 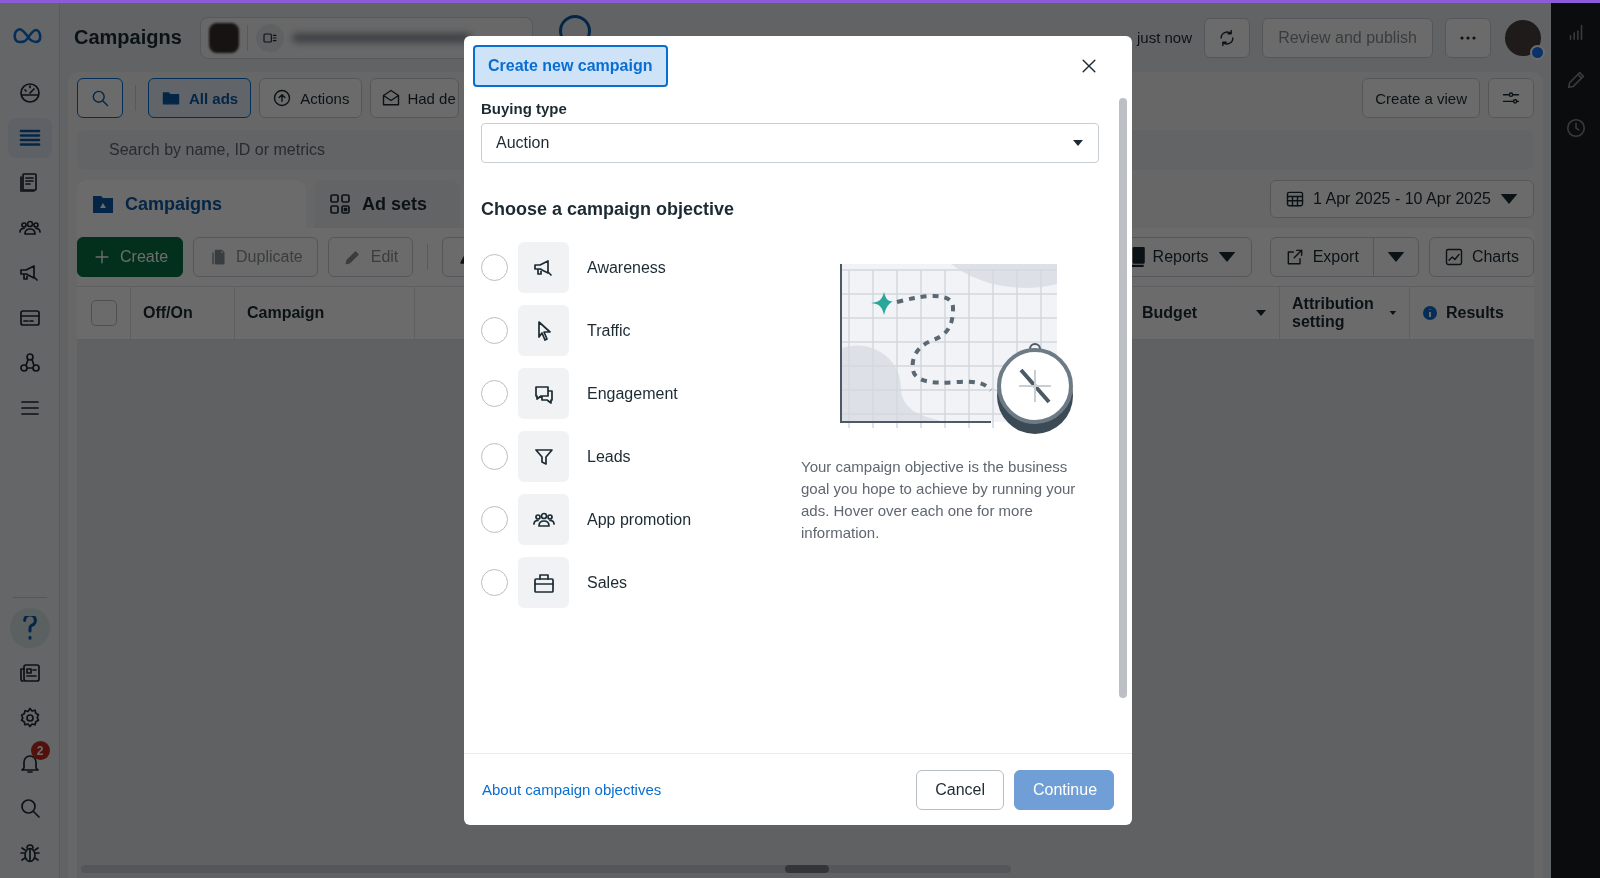 What do you see at coordinates (939, 500) in the screenshot?
I see `objective-description: Your campaign objective is the business goal you hope to achieve by running your ads. Hover over each one for more information.` at bounding box center [939, 500].